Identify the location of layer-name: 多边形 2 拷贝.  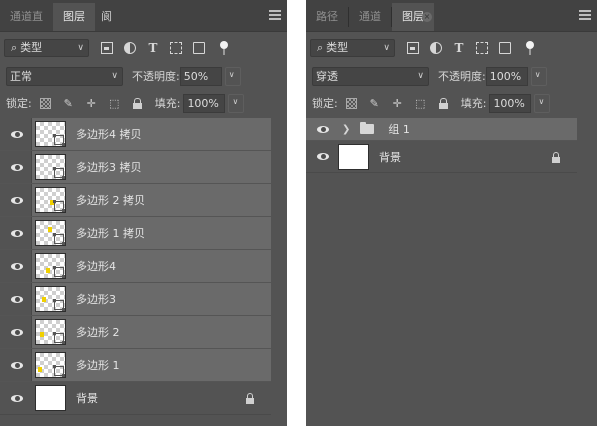
(110, 200).